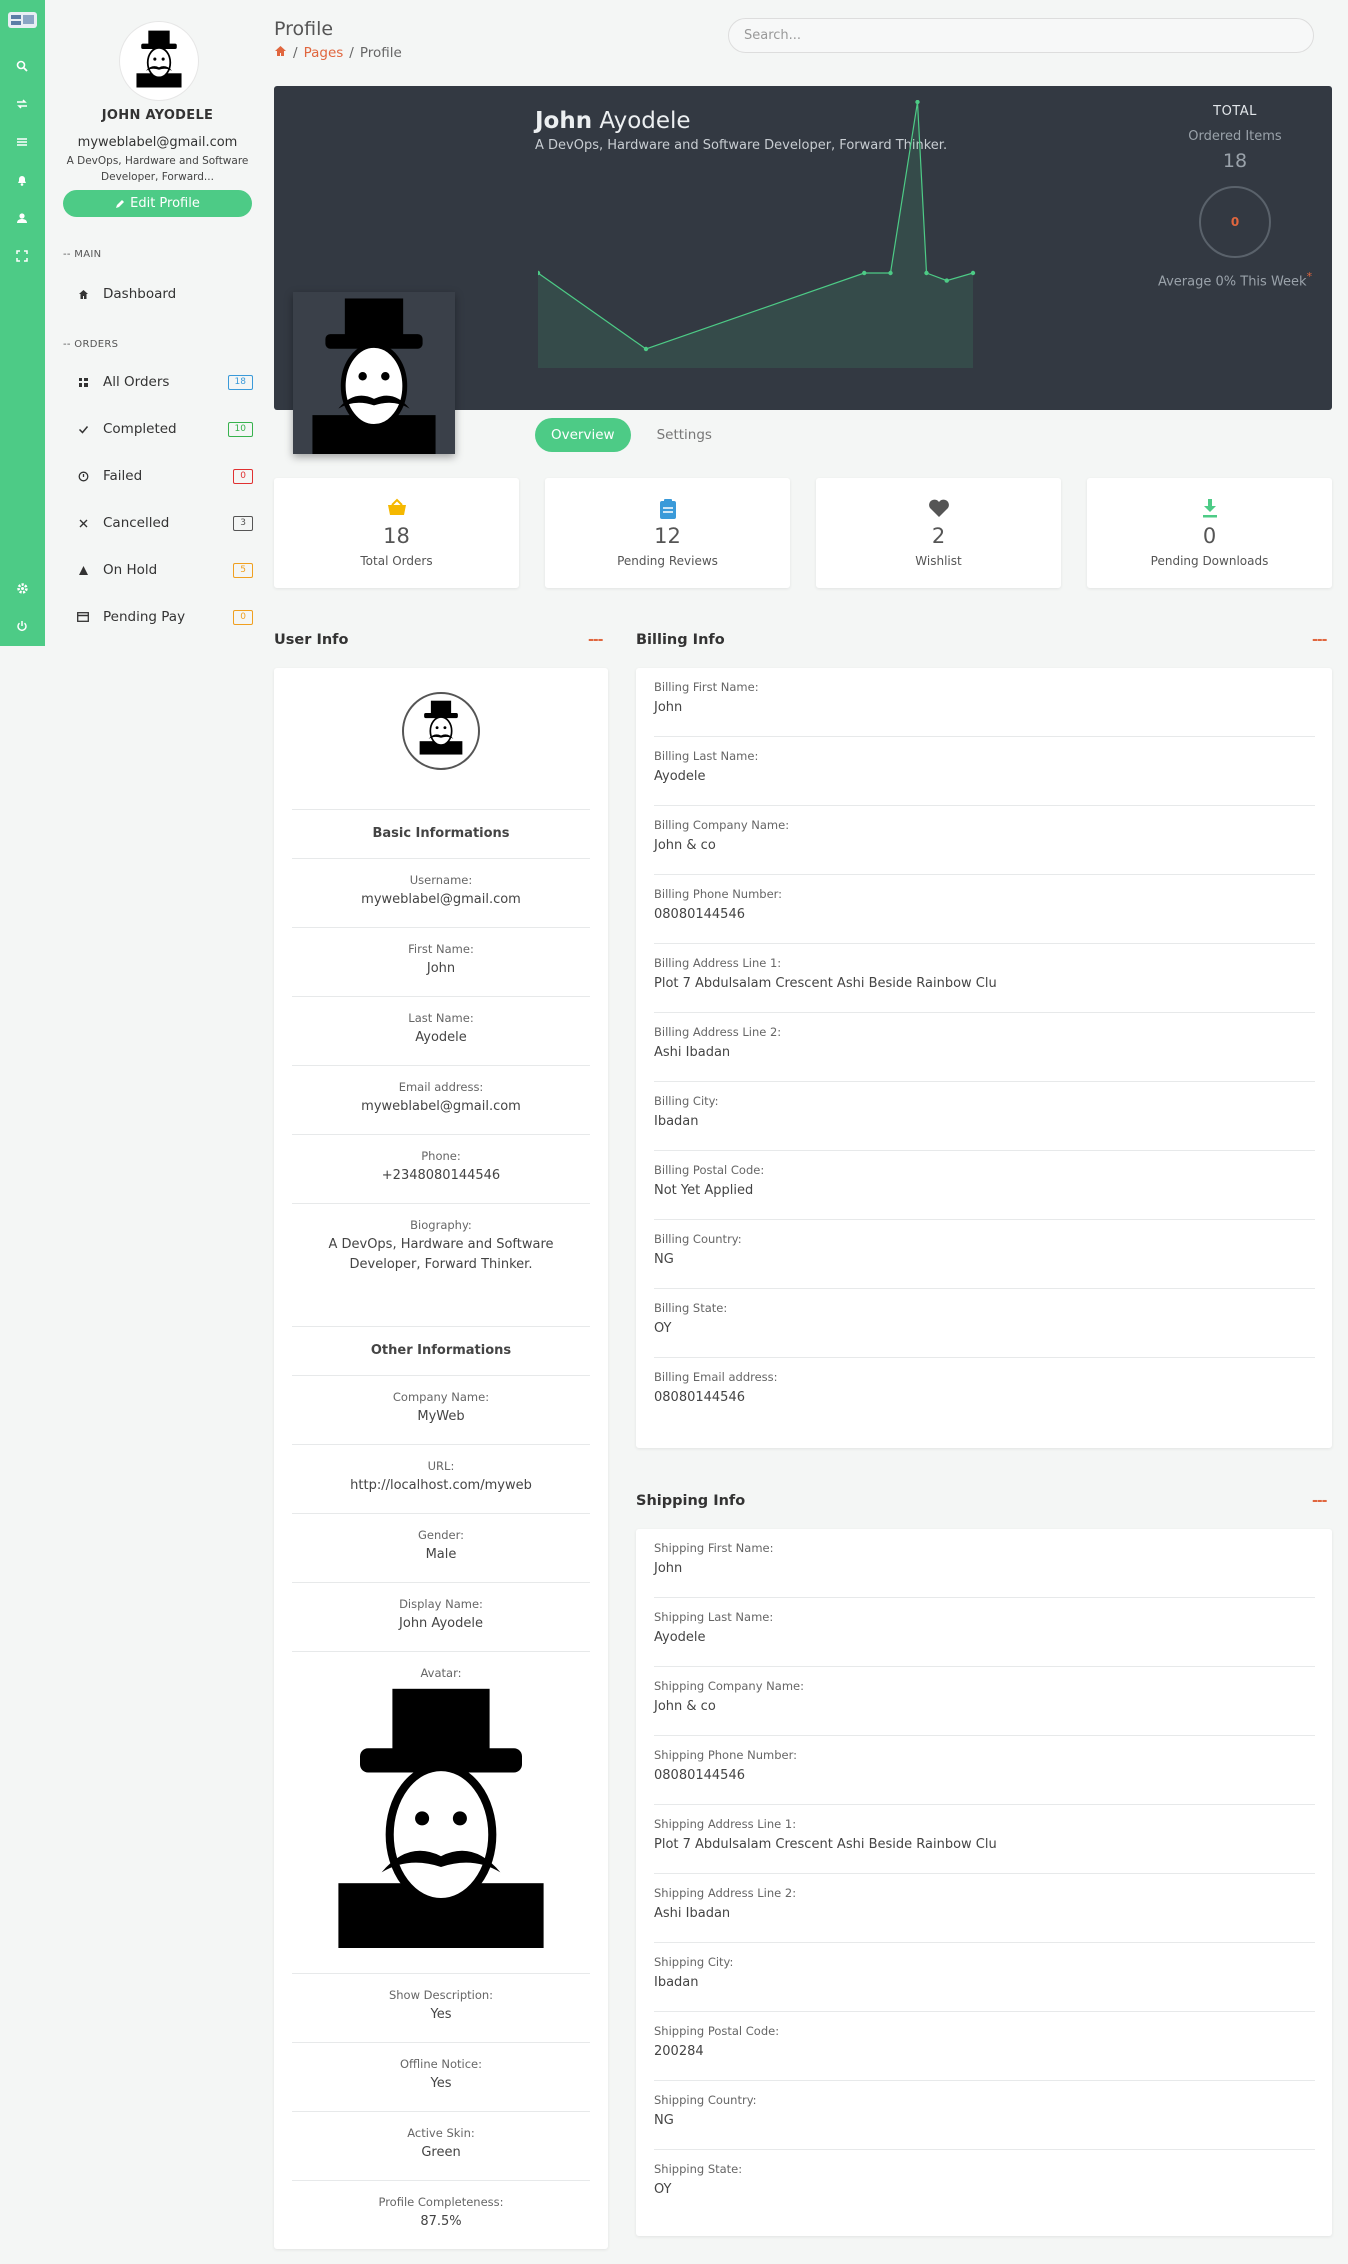  Describe the element at coordinates (324, 53) in the screenshot. I see `breadcrumb-link-pages: Pages` at that location.